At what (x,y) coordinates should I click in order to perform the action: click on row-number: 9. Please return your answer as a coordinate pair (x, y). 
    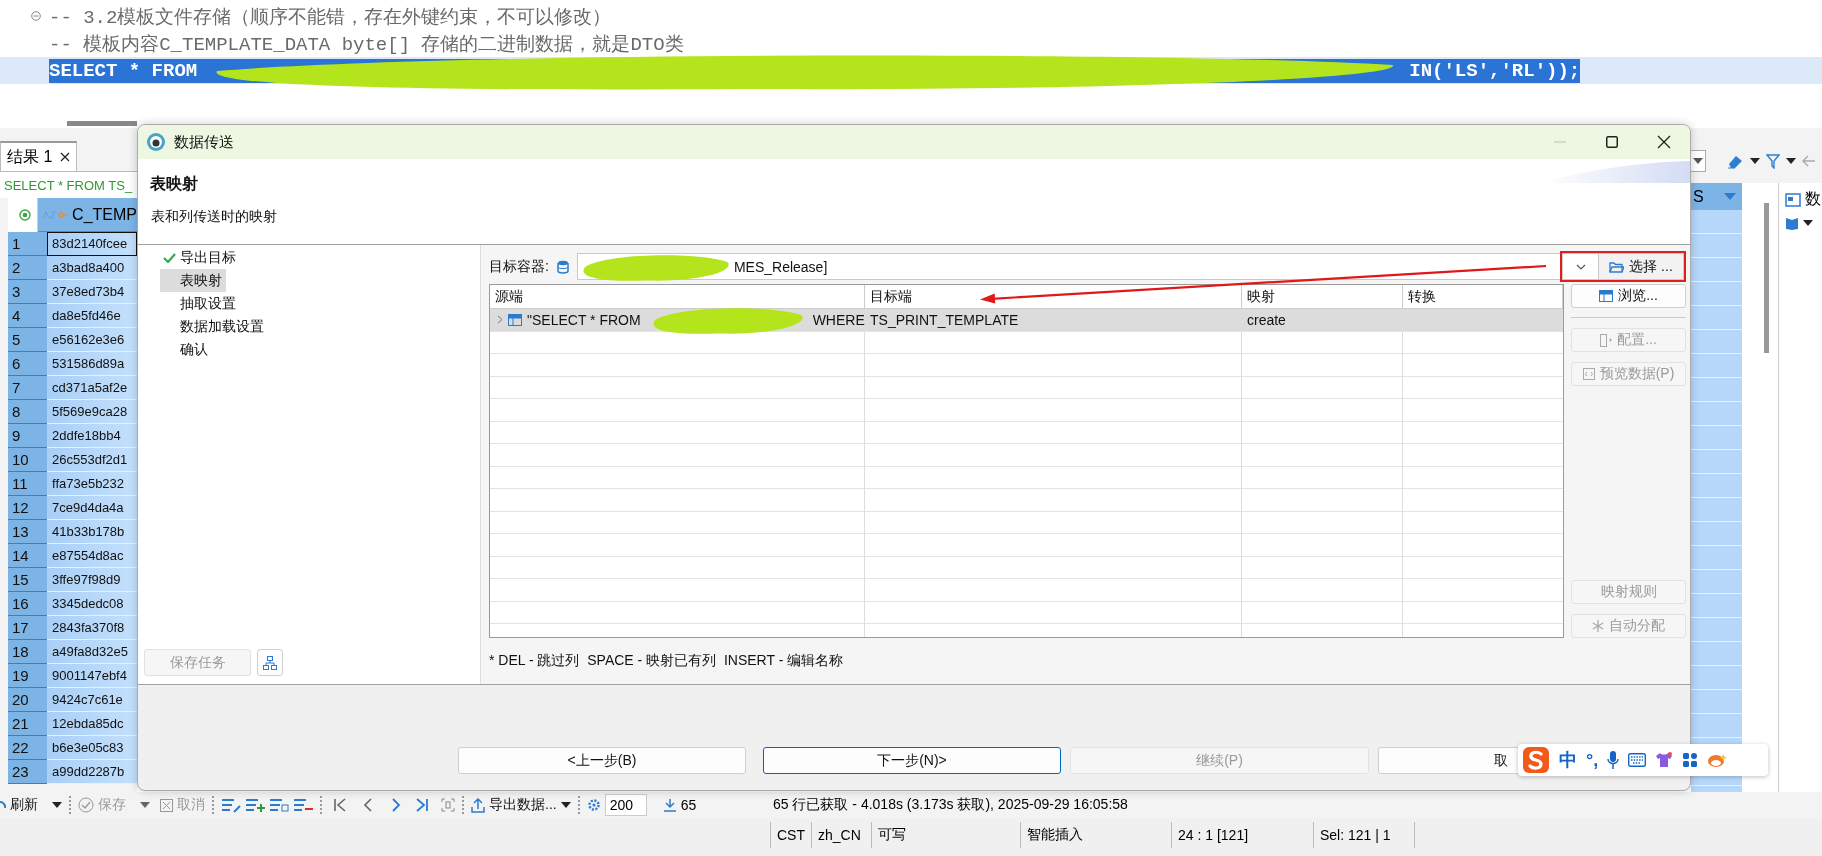
    Looking at the image, I should click on (27, 436).